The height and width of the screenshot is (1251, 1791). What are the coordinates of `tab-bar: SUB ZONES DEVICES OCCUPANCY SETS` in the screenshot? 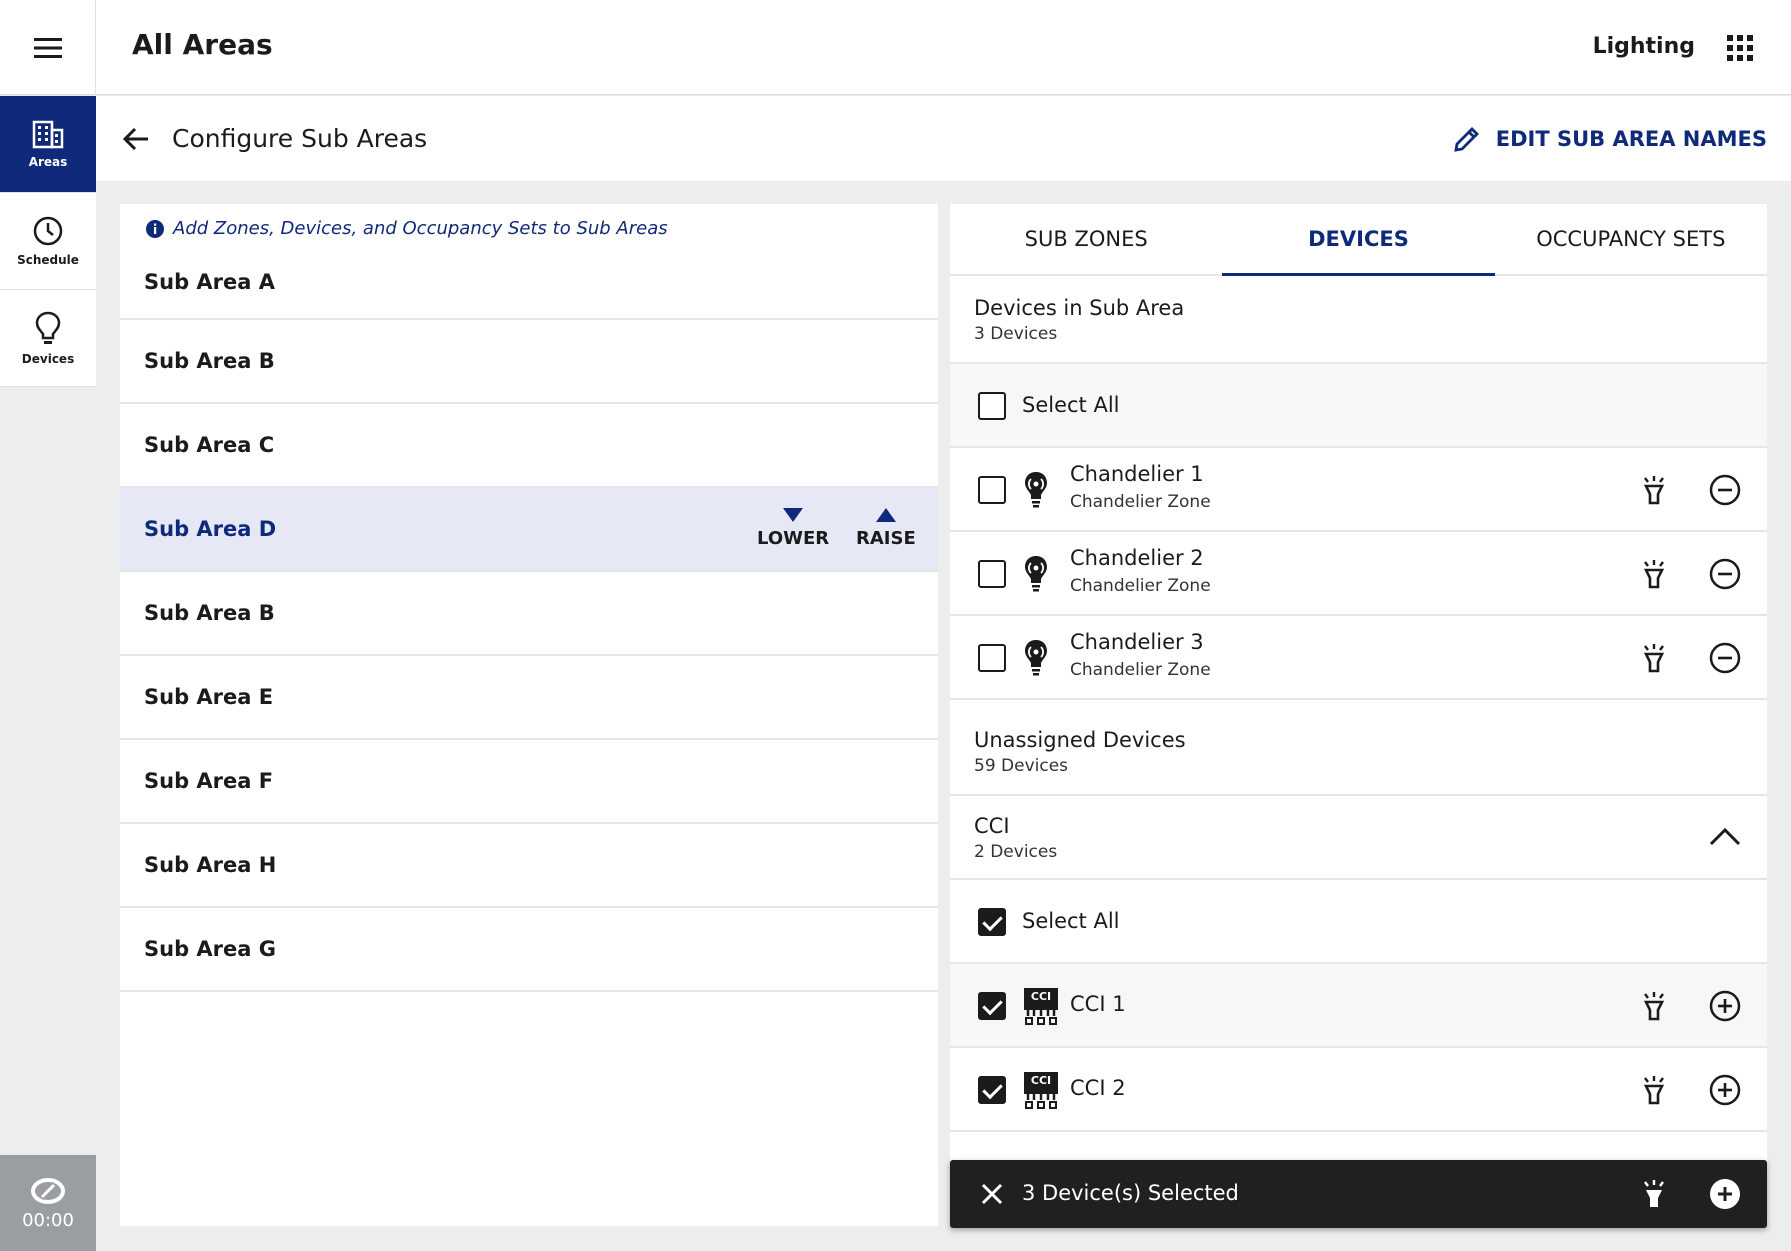 It's located at (1358, 240).